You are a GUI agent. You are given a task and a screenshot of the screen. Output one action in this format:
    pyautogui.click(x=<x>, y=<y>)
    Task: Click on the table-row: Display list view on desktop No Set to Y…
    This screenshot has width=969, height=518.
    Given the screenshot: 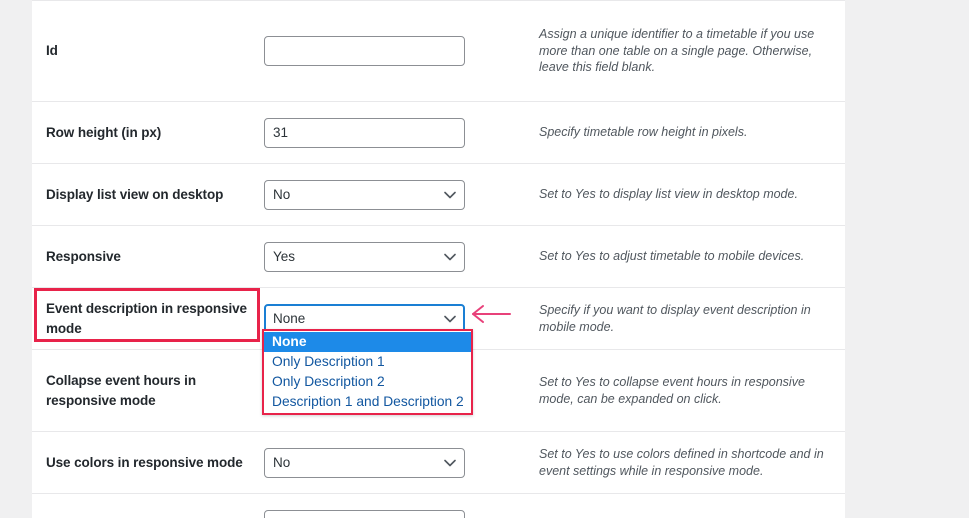 What is the action you would take?
    pyautogui.click(x=438, y=194)
    